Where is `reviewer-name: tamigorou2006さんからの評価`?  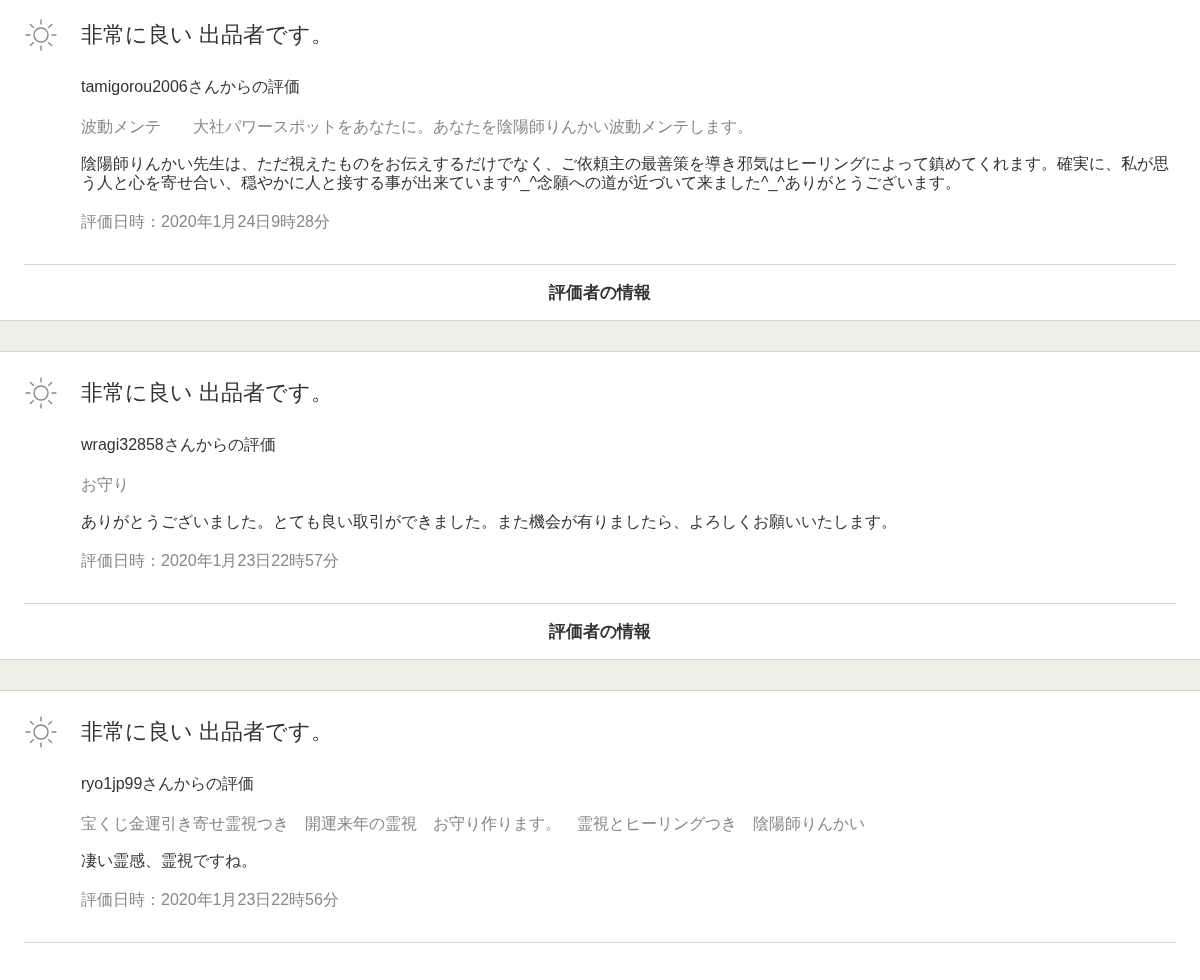
reviewer-name: tamigorou2006さんからの評価 is located at coordinates (191, 87).